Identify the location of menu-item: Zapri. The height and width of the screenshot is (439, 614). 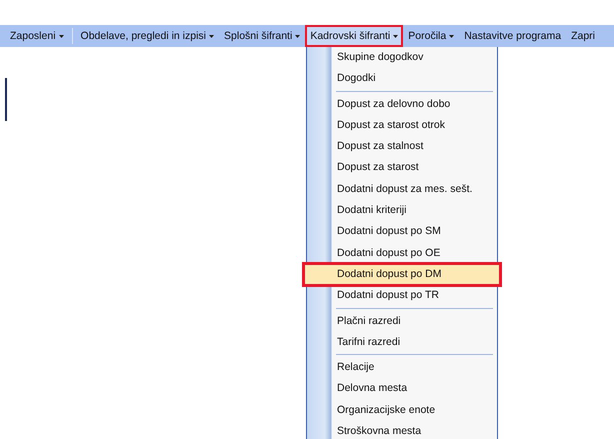
(583, 36).